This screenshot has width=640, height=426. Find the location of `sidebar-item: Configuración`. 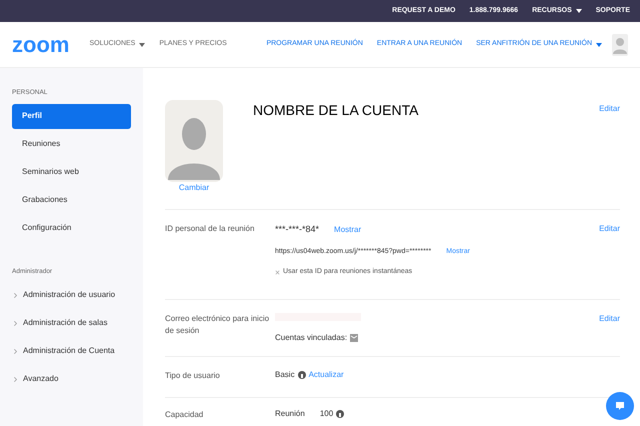

sidebar-item: Configuración is located at coordinates (71, 228).